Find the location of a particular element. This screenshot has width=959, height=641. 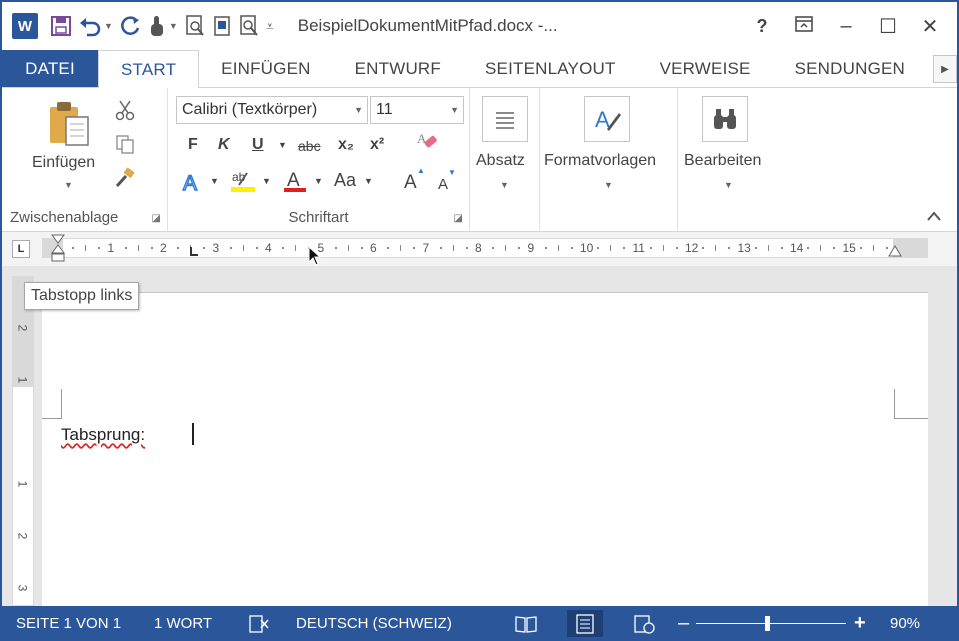

right-indent-icon is located at coordinates (895, 251).